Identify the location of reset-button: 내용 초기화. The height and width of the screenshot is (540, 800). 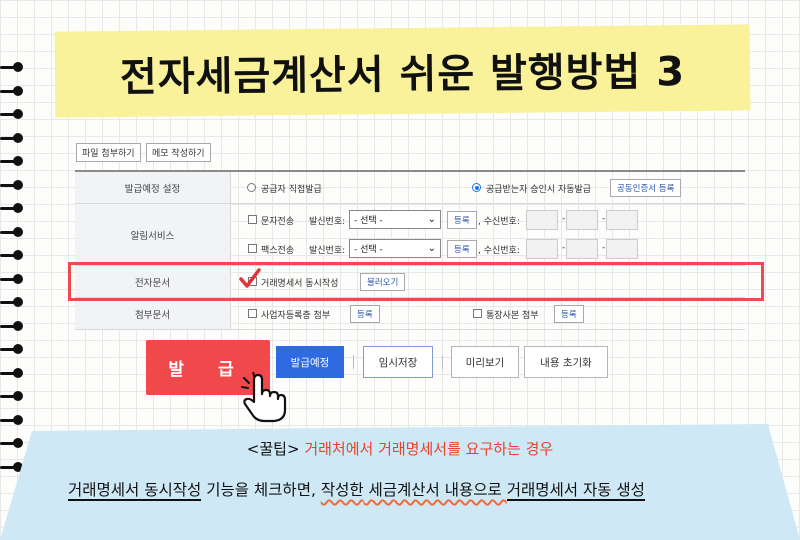
(566, 362).